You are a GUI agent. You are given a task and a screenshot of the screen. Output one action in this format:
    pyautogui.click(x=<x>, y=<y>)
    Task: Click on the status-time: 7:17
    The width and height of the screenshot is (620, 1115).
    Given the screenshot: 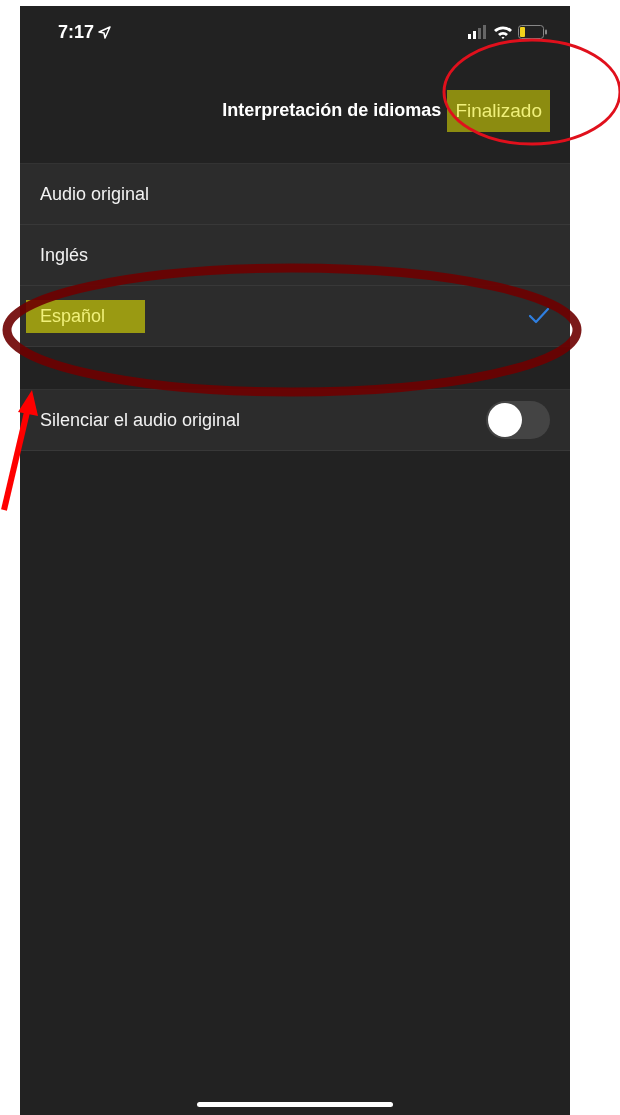 What is the action you would take?
    pyautogui.click(x=76, y=32)
    